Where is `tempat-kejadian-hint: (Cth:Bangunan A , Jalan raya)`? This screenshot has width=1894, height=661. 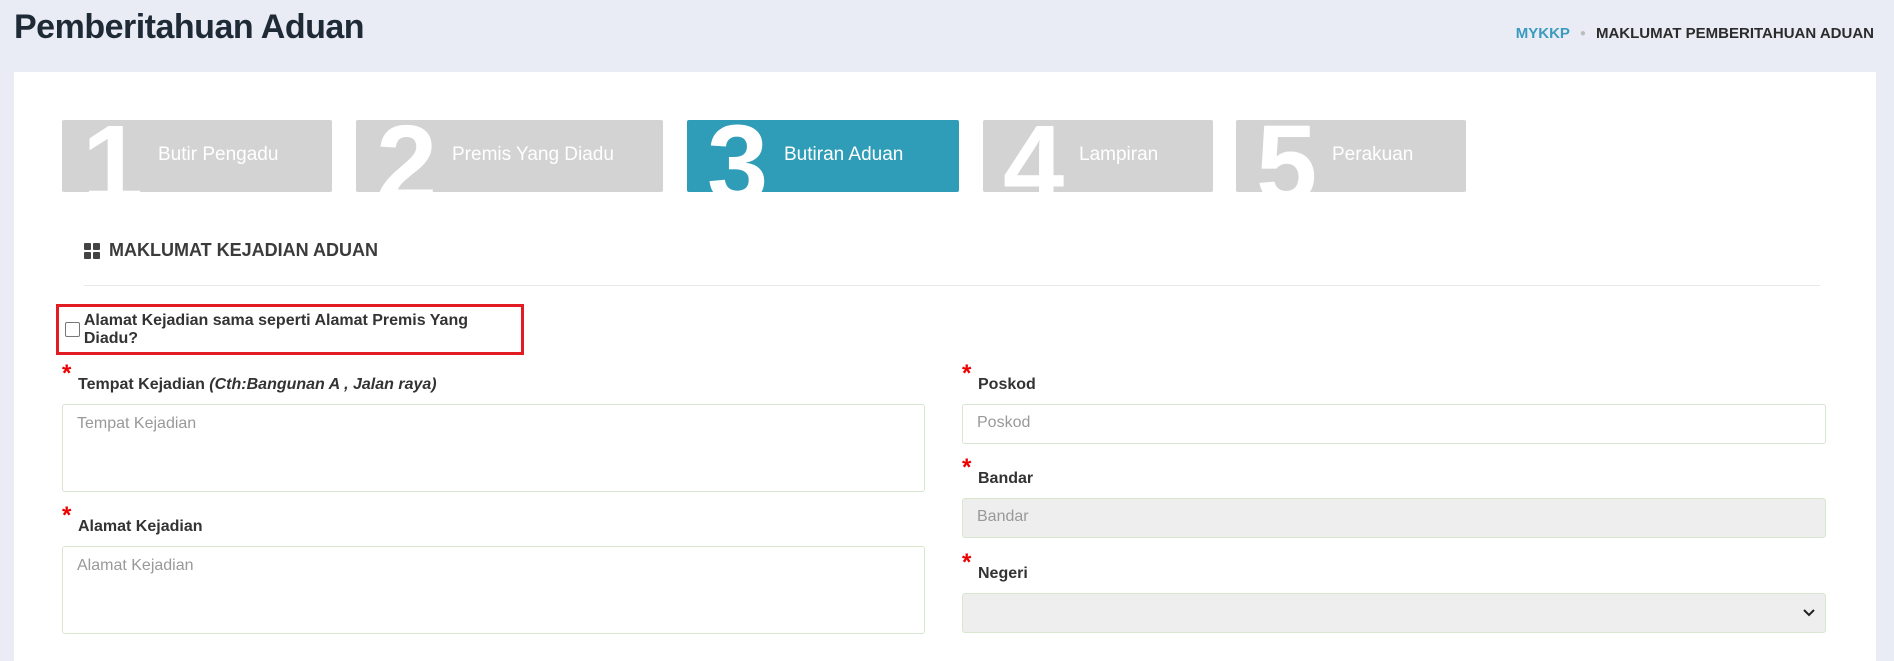
tempat-kejadian-hint: (Cth:Bangunan A , Jalan raya) is located at coordinates (323, 384).